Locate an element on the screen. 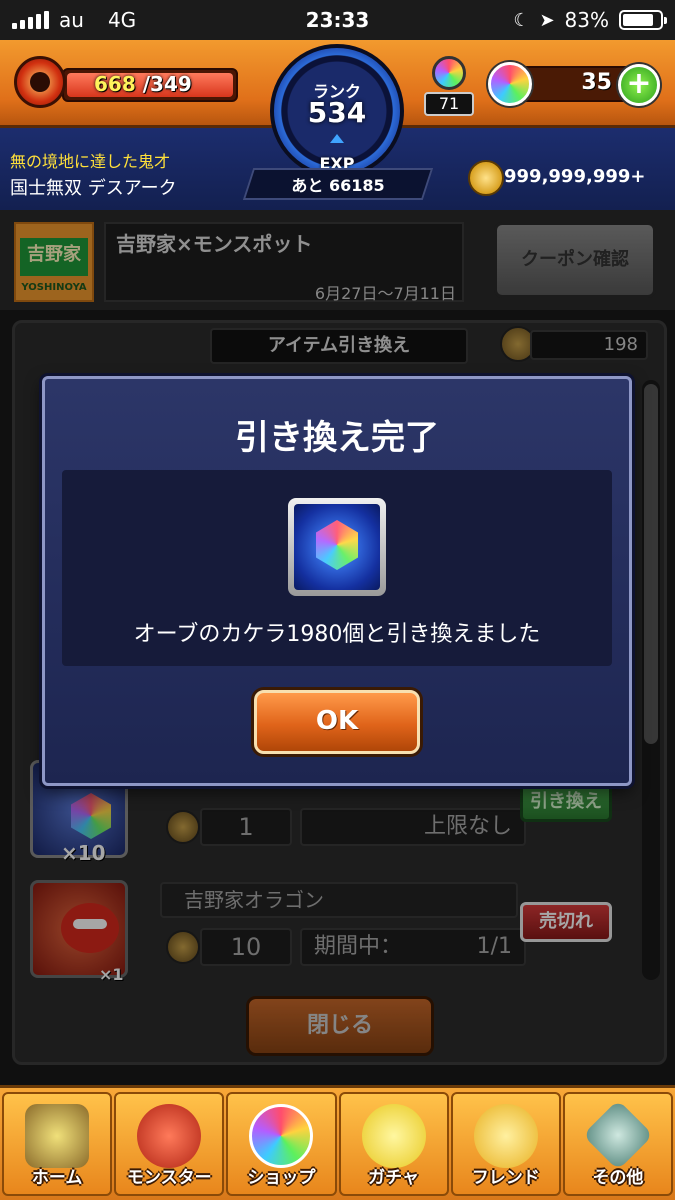 The image size is (675, 1200). orb-count: 35 is located at coordinates (596, 82).